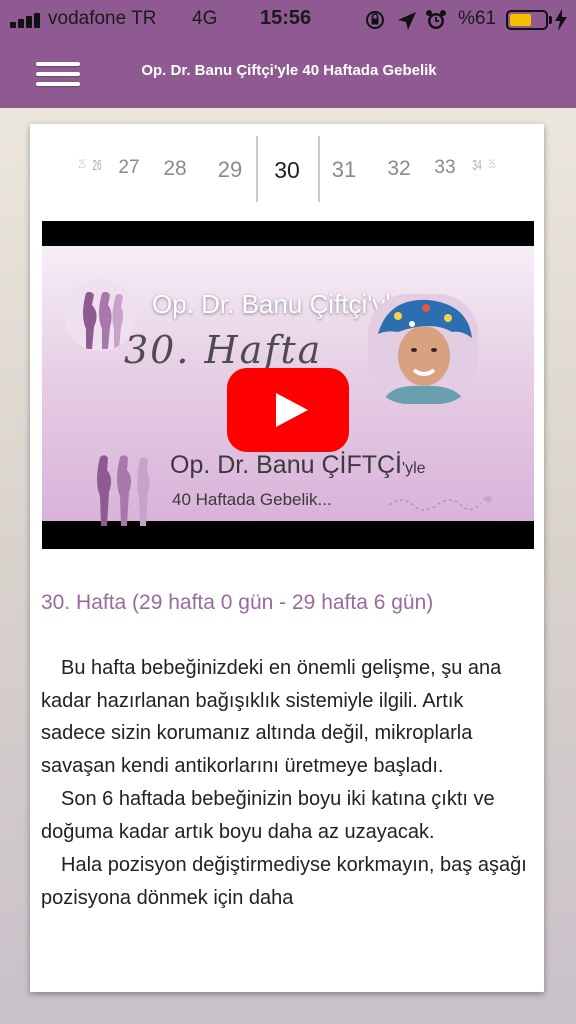 This screenshot has height=1024, width=576. Describe the element at coordinates (491, 164) in the screenshot. I see `week-35: 35` at that location.